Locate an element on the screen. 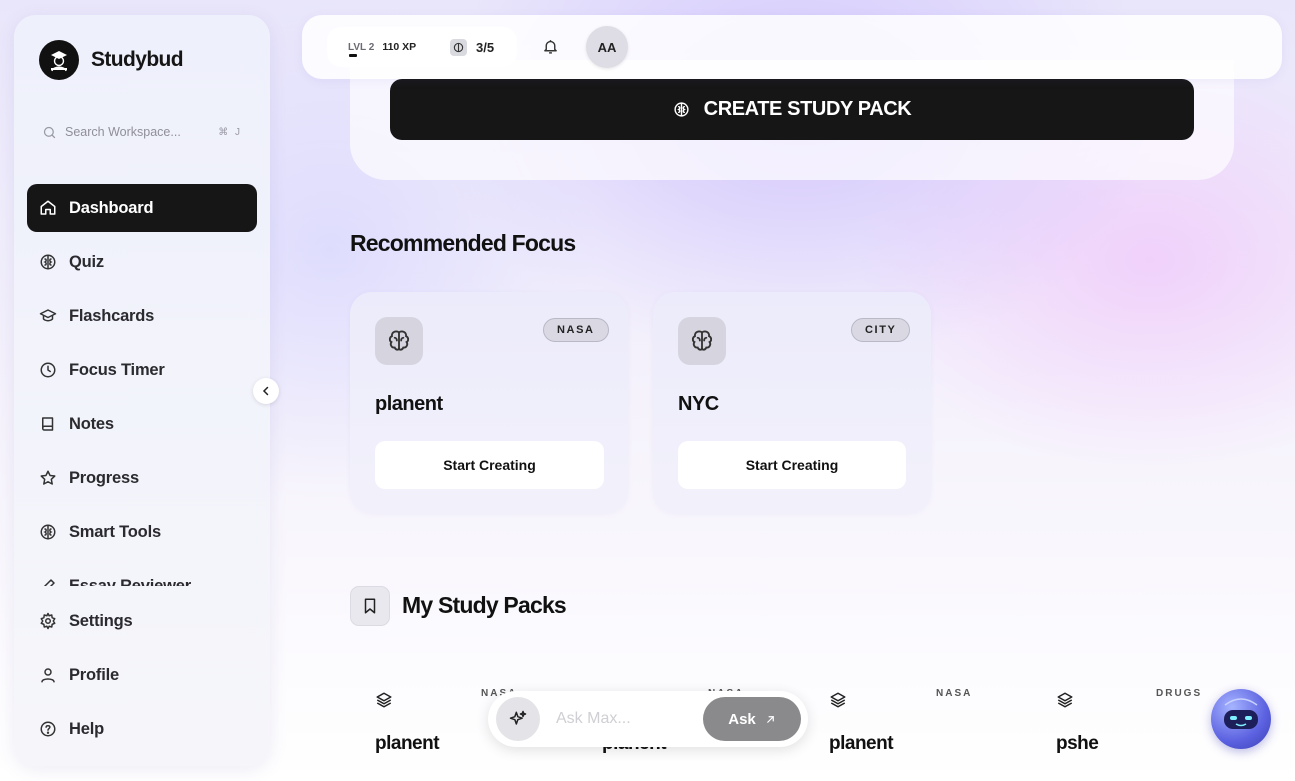 The height and width of the screenshot is (781, 1295). star-icon is located at coordinates (48, 477).